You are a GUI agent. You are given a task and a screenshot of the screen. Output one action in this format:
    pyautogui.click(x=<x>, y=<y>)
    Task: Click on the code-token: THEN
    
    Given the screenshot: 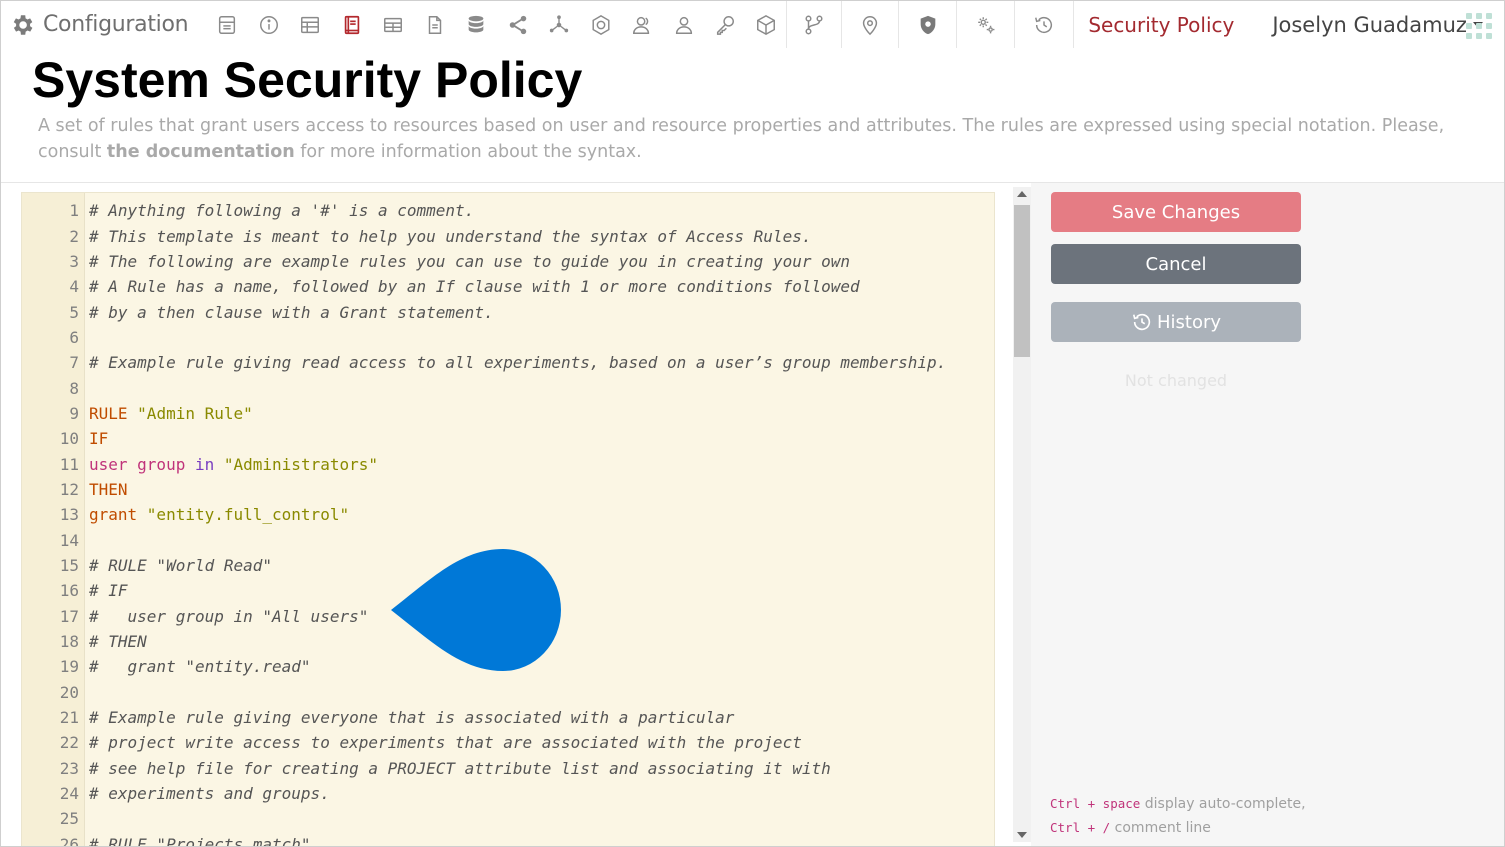 What is the action you would take?
    pyautogui.click(x=108, y=489)
    